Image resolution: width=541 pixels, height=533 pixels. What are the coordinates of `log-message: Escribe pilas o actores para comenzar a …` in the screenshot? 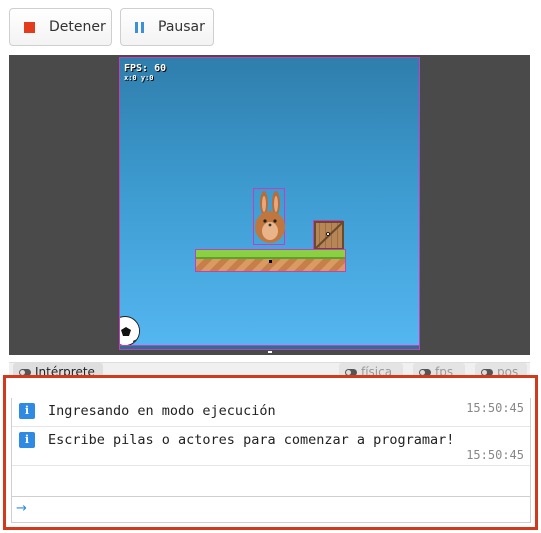 It's located at (251, 440).